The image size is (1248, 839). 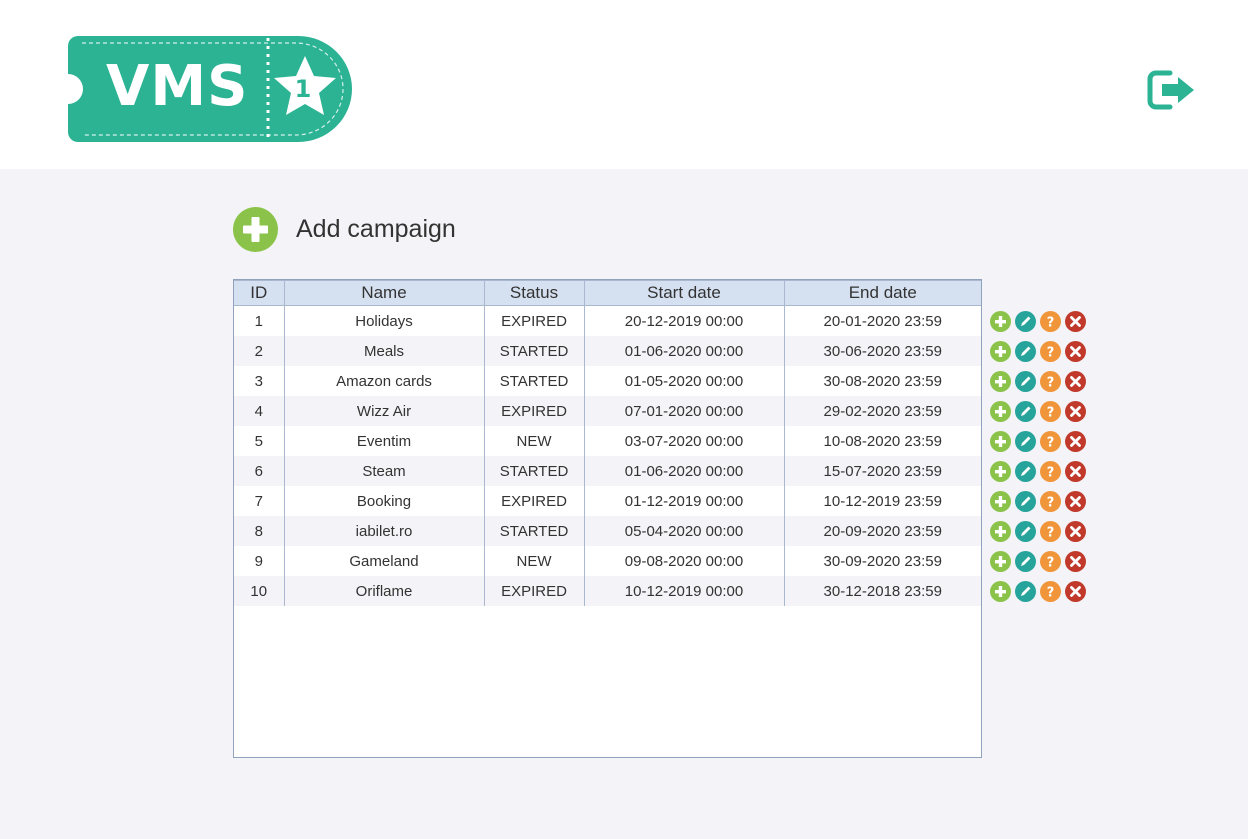 What do you see at coordinates (383, 320) in the screenshot?
I see `cell-name: Holidays` at bounding box center [383, 320].